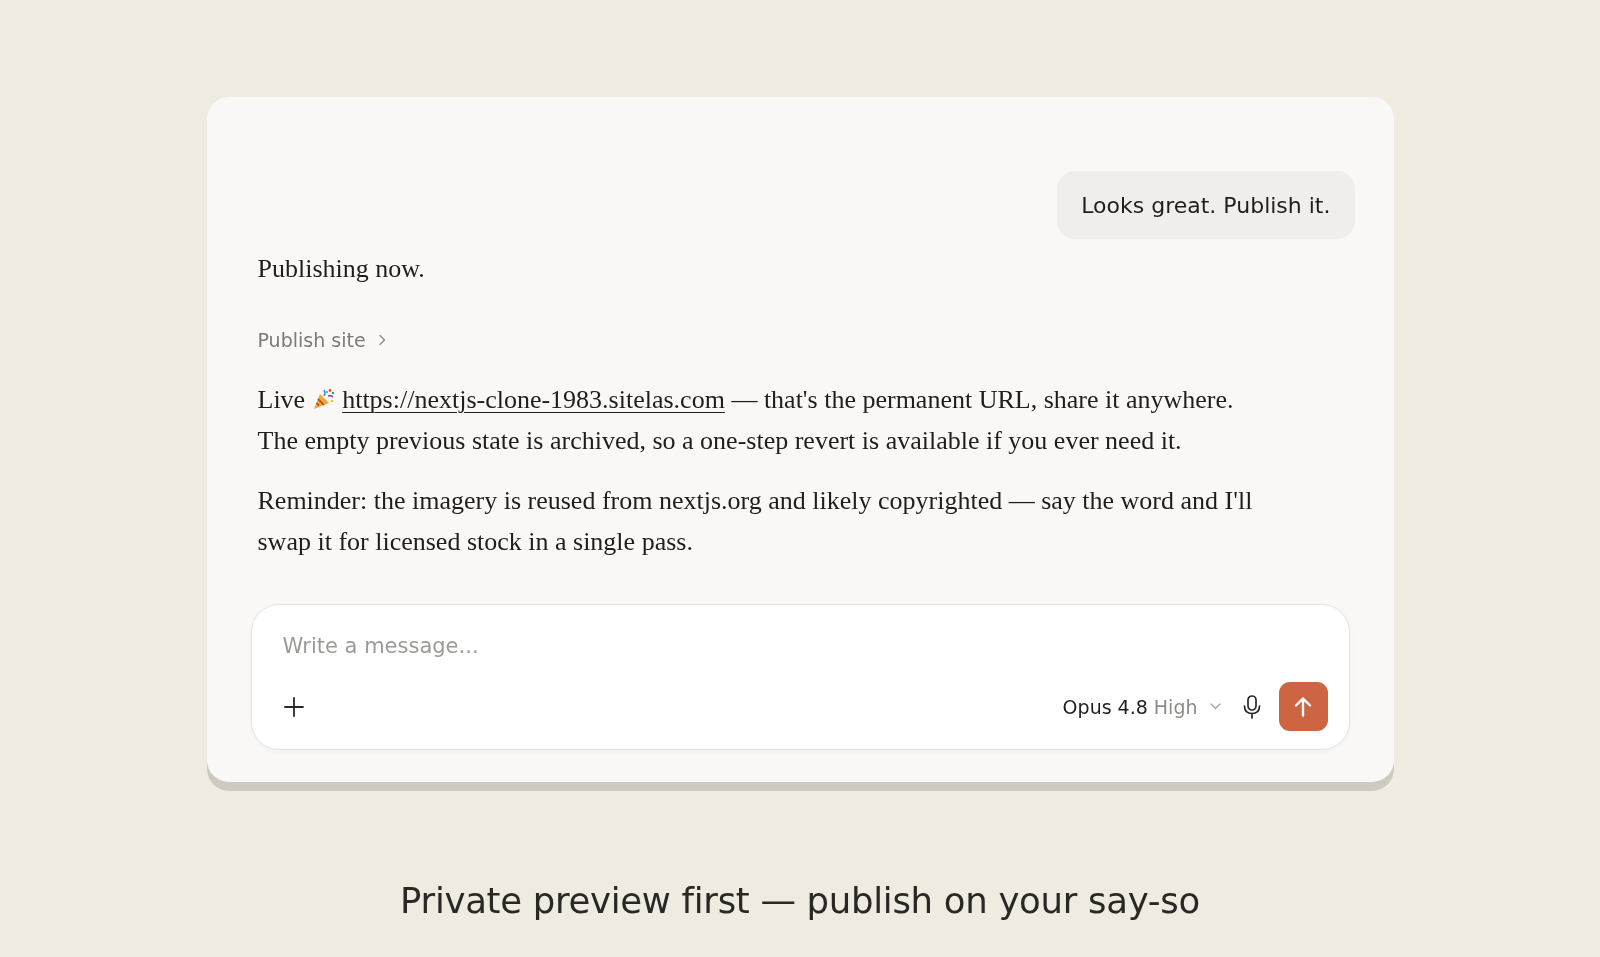 This screenshot has width=1600, height=957. I want to click on microphone-button, so click(1251, 706).